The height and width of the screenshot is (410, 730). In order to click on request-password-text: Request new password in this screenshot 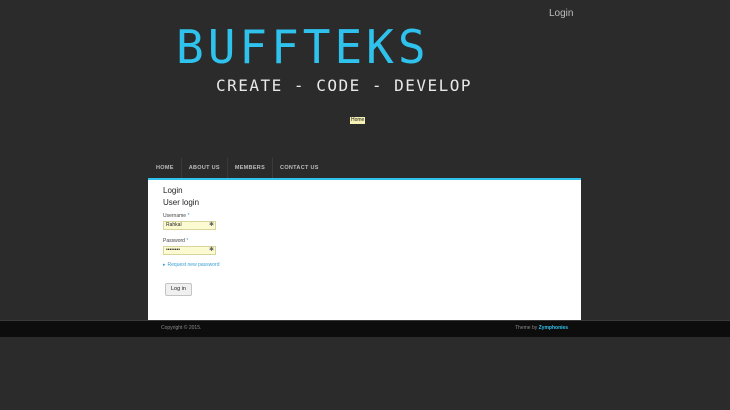, I will do `click(193, 265)`.